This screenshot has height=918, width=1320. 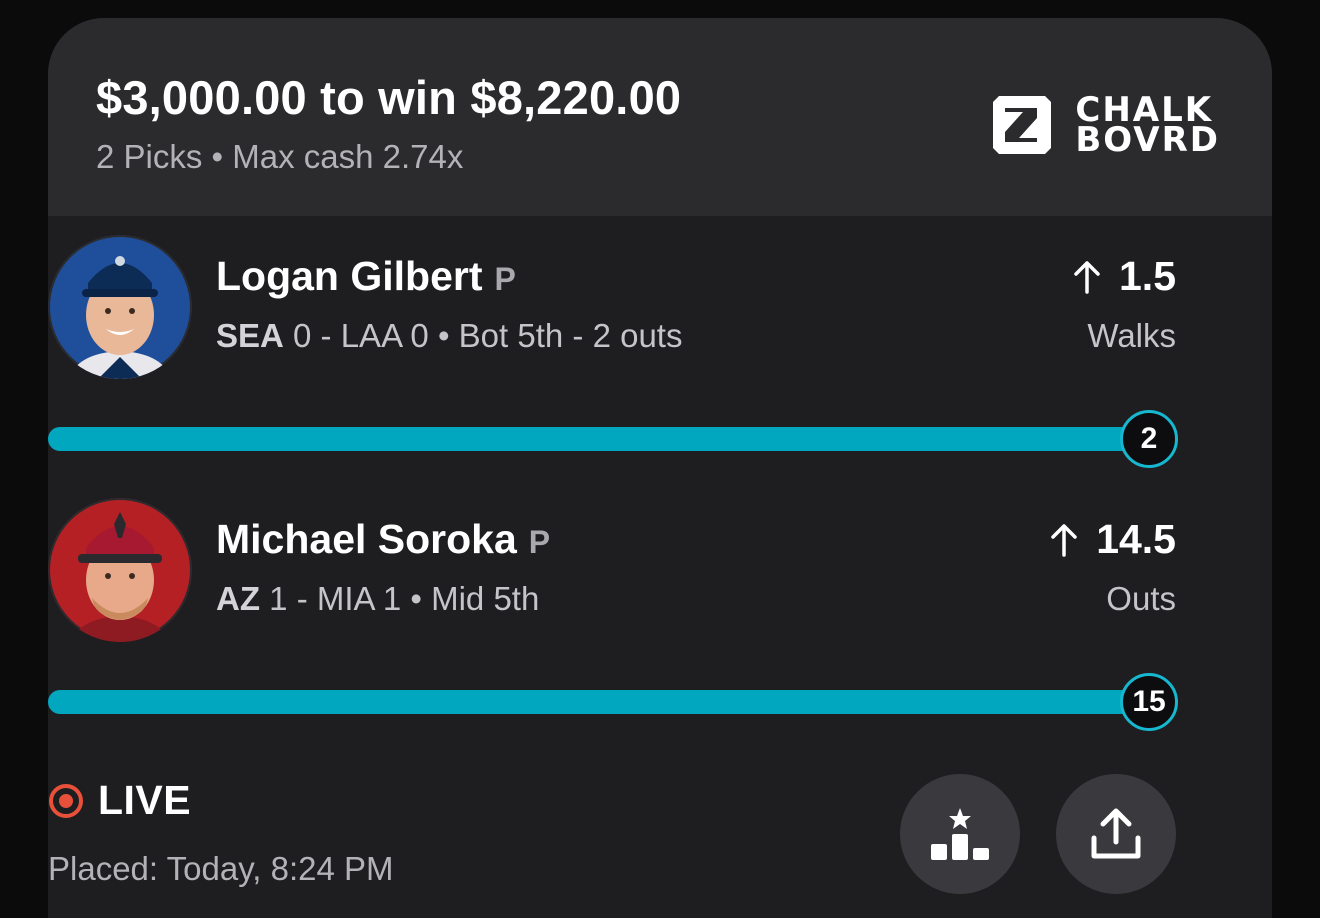 I want to click on current-stat-badge: 2, so click(x=1149, y=439).